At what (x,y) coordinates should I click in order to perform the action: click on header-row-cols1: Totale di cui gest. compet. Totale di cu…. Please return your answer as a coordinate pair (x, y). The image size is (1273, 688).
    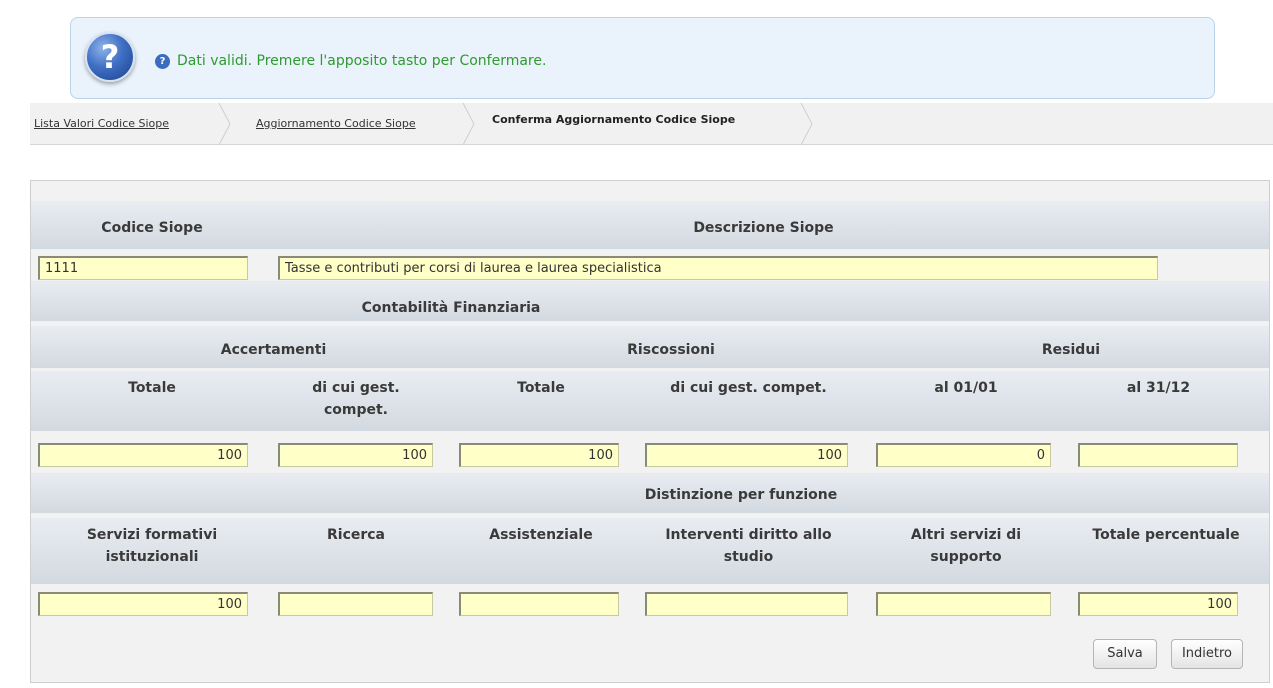
    Looking at the image, I should click on (650, 401).